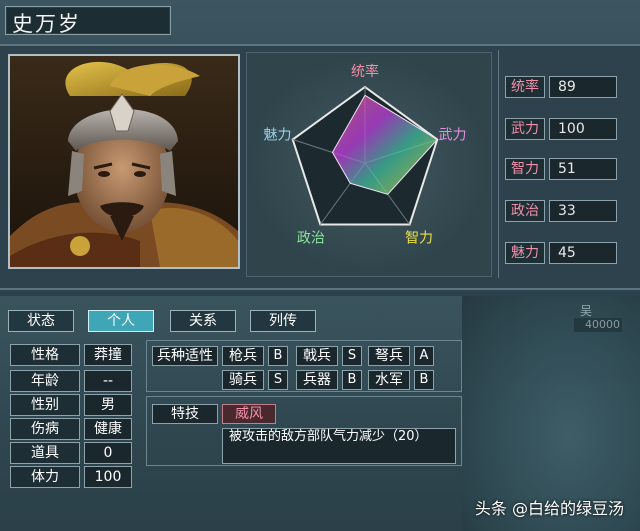 The image size is (640, 531). I want to click on stat-row-war: 武力 100, so click(561, 129).